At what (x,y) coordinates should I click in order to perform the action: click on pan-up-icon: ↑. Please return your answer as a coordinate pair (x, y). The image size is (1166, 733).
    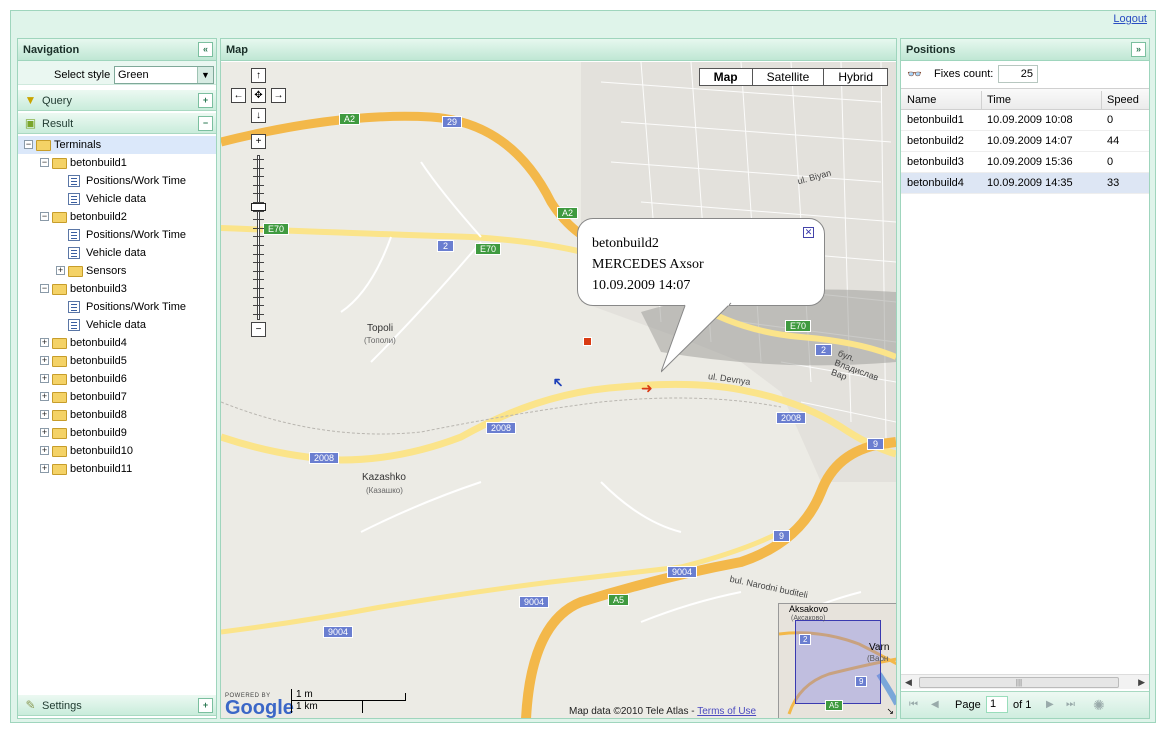
    Looking at the image, I should click on (258, 75).